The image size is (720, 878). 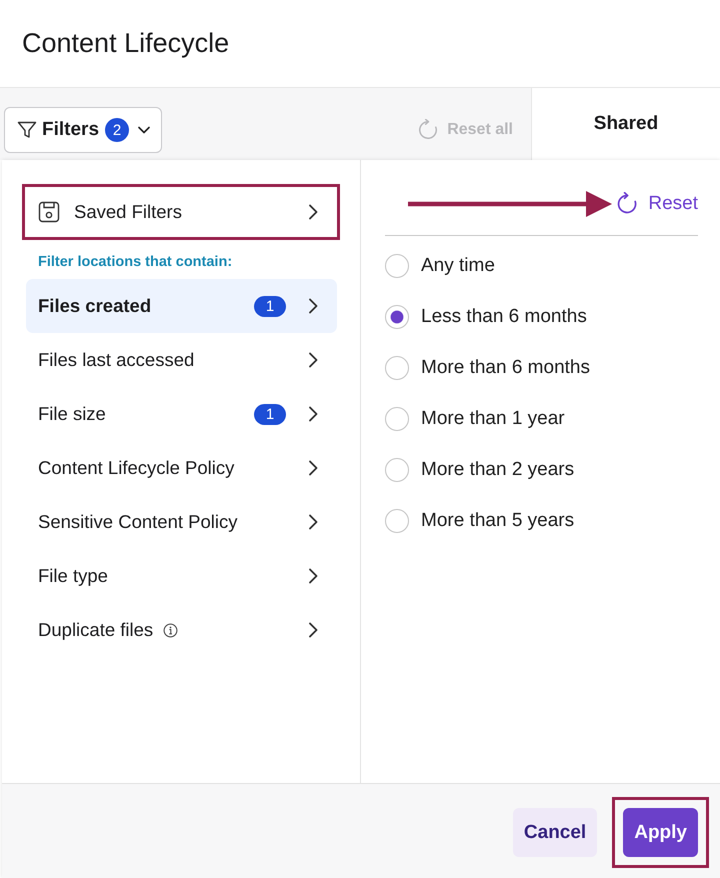 I want to click on page-title: Content Lifecycle, so click(x=126, y=43).